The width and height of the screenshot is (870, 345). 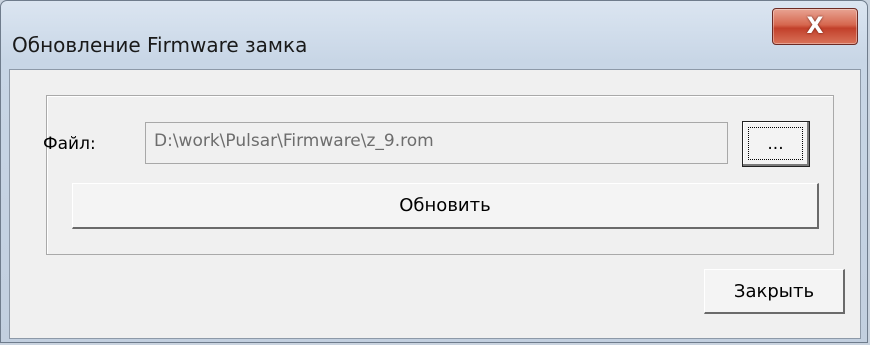 I want to click on close-button: Закрыть, so click(x=774, y=291).